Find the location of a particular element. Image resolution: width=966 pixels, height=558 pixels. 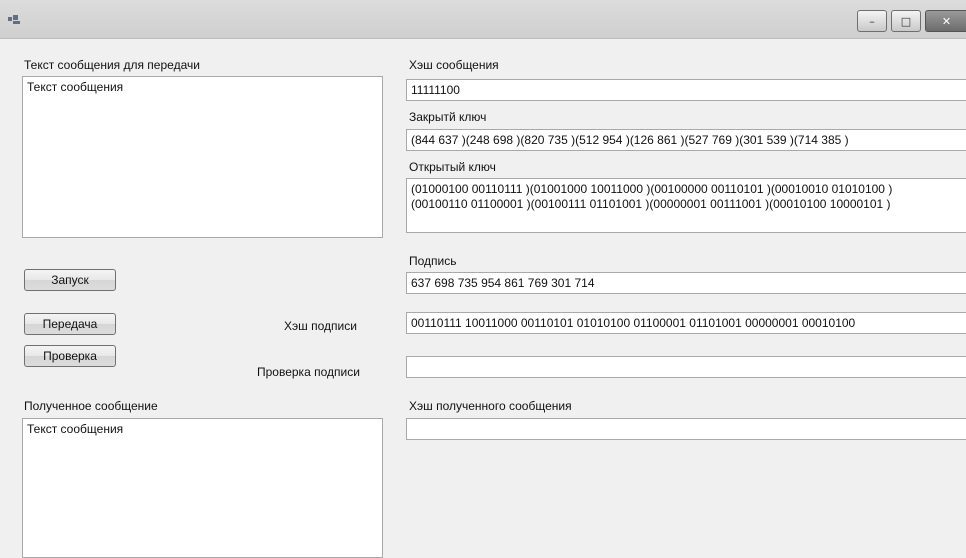

message-hash-field: 11111100 is located at coordinates (686, 90).